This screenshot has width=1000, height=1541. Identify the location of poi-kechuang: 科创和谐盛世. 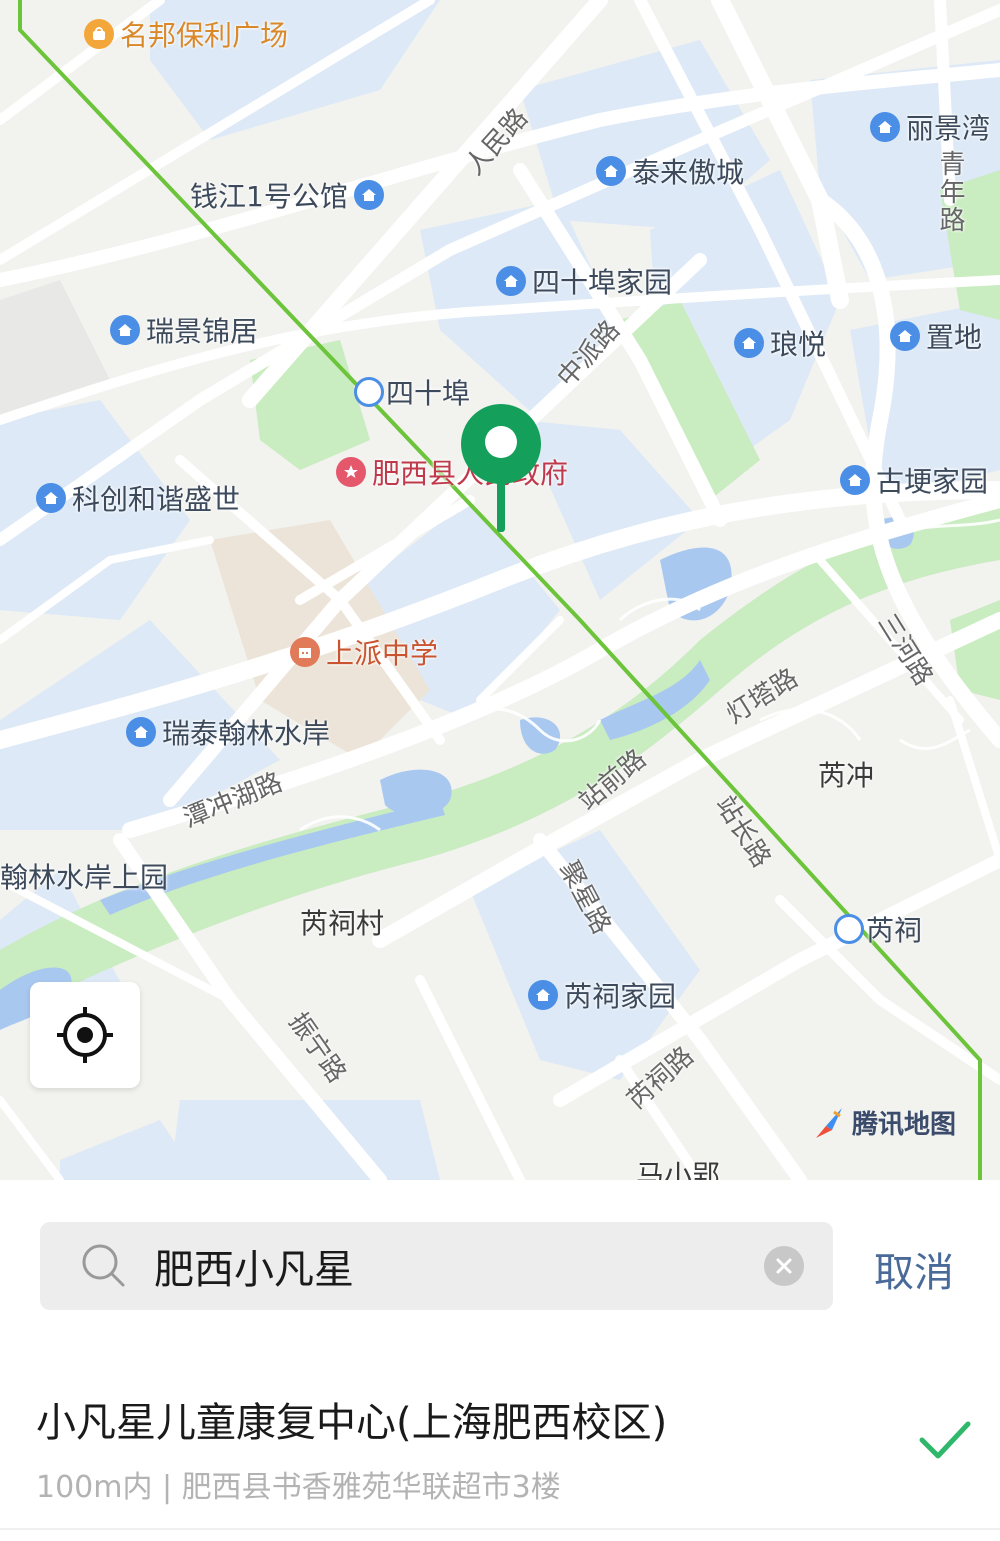
(138, 498).